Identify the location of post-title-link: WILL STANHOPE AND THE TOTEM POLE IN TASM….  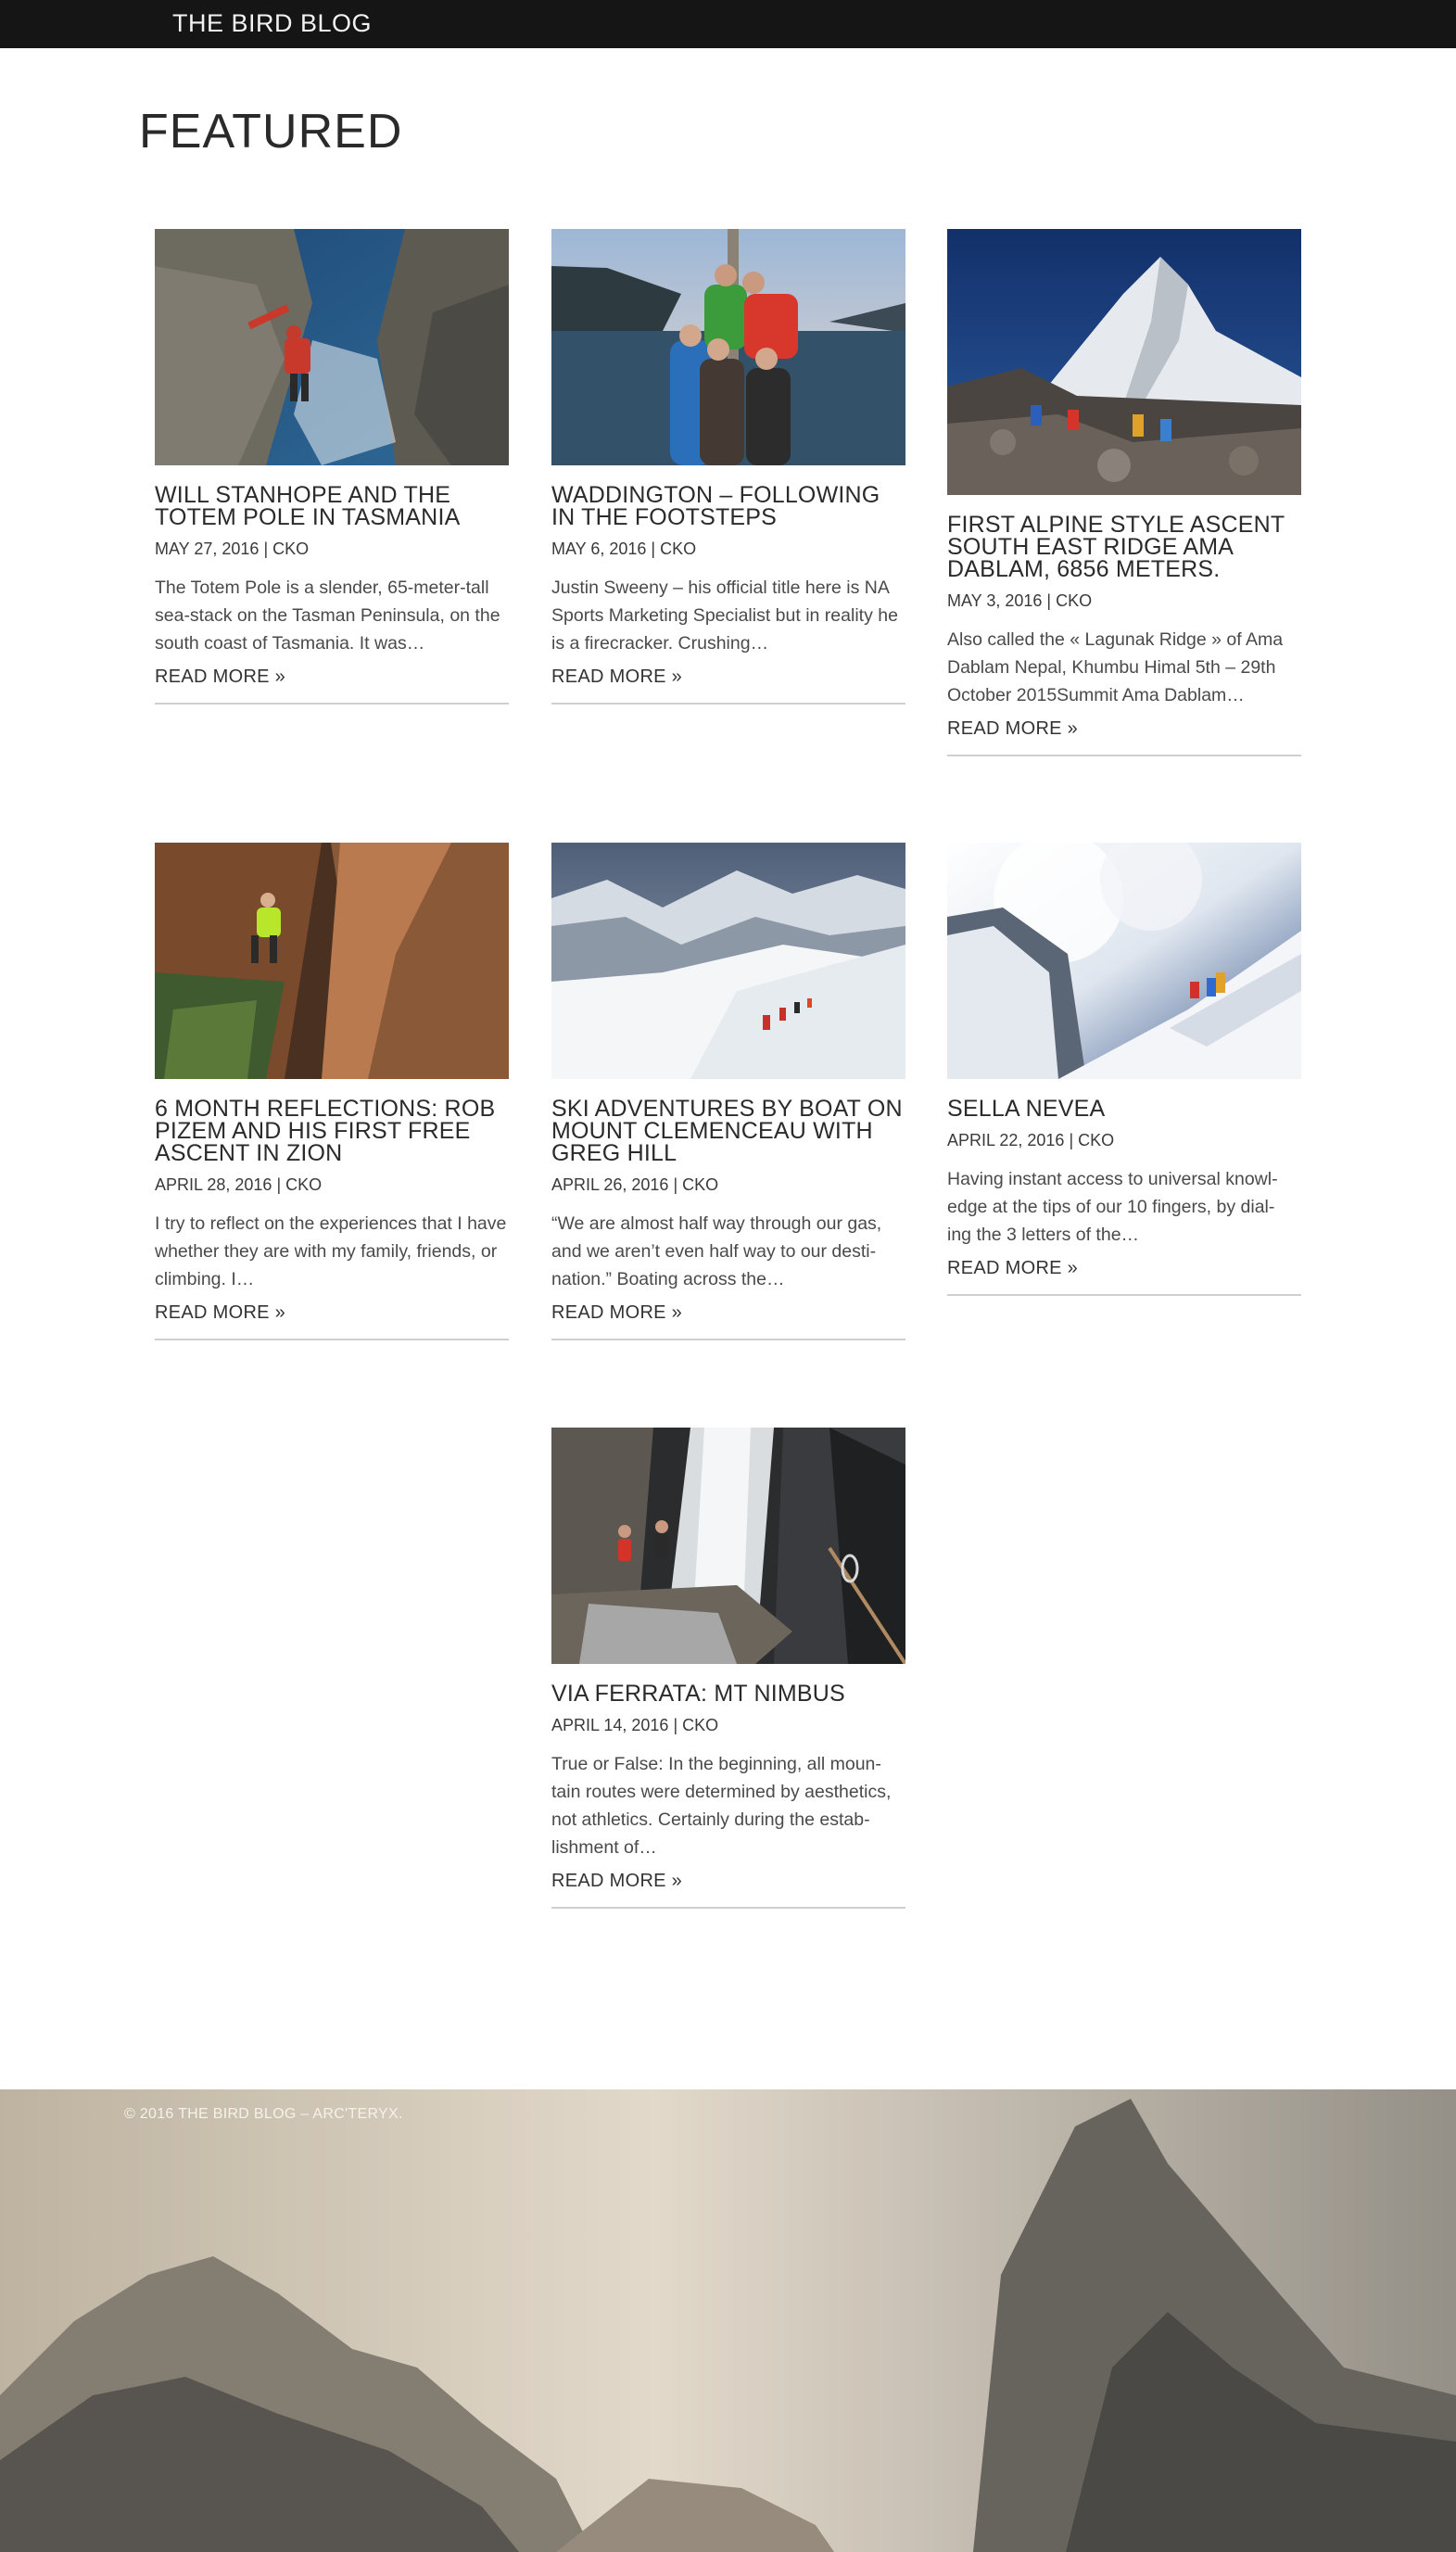
(307, 506).